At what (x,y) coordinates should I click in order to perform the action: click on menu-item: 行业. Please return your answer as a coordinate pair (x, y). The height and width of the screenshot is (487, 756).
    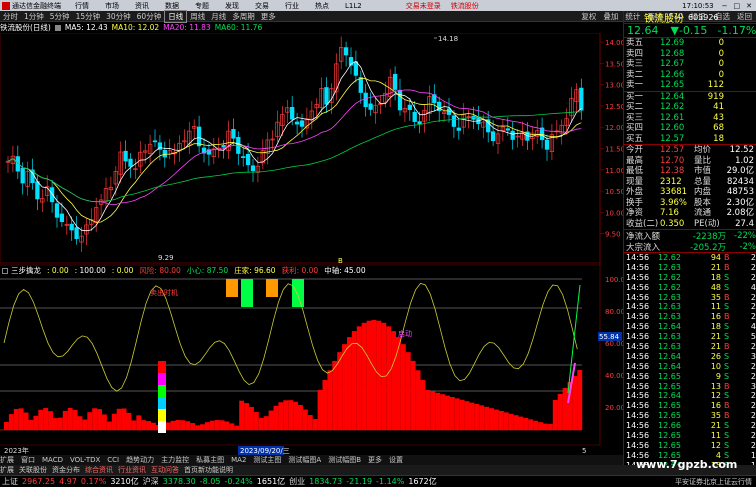
    Looking at the image, I should click on (292, 6).